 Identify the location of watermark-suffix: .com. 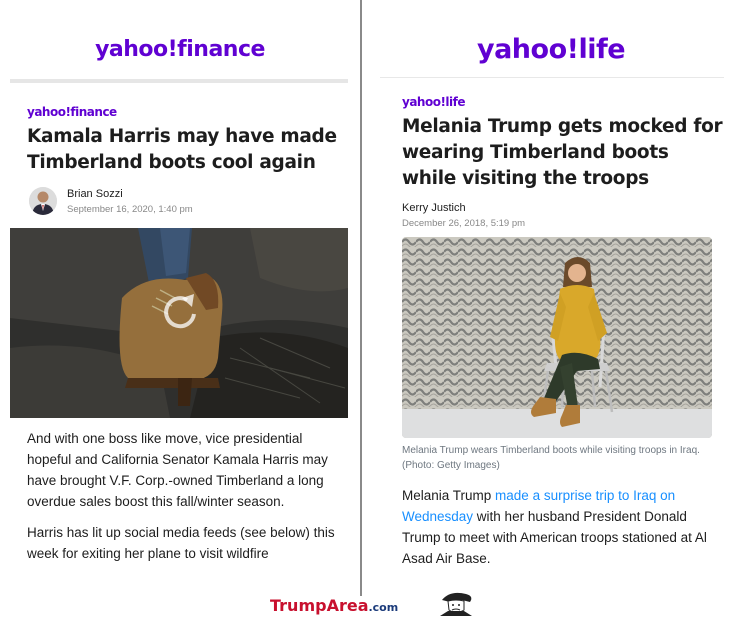
(383, 607).